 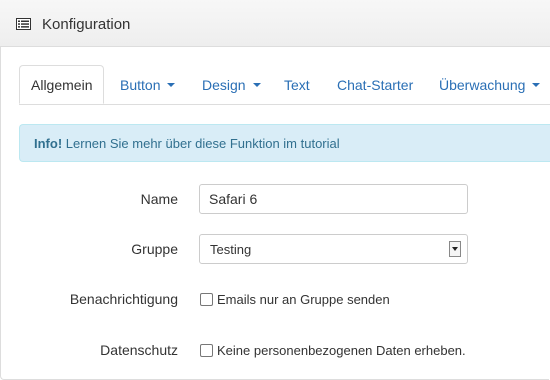 What do you see at coordinates (341, 350) in the screenshot?
I see `checkbox-label: Keine personenbezogenen Daten erheben.` at bounding box center [341, 350].